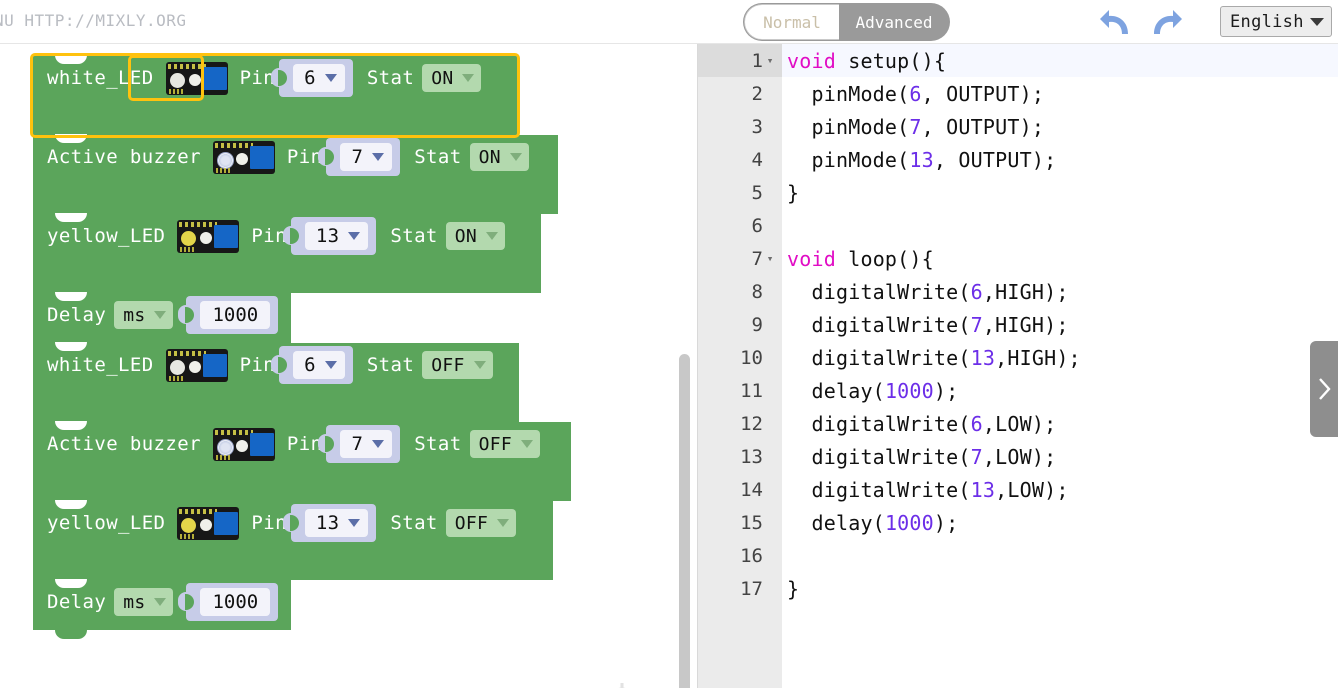 This screenshot has height=688, width=1338. Describe the element at coordinates (302, 461) in the screenshot. I see `block-active-buzzer-off: Active buzzer Pin 7 Stat OFF` at that location.